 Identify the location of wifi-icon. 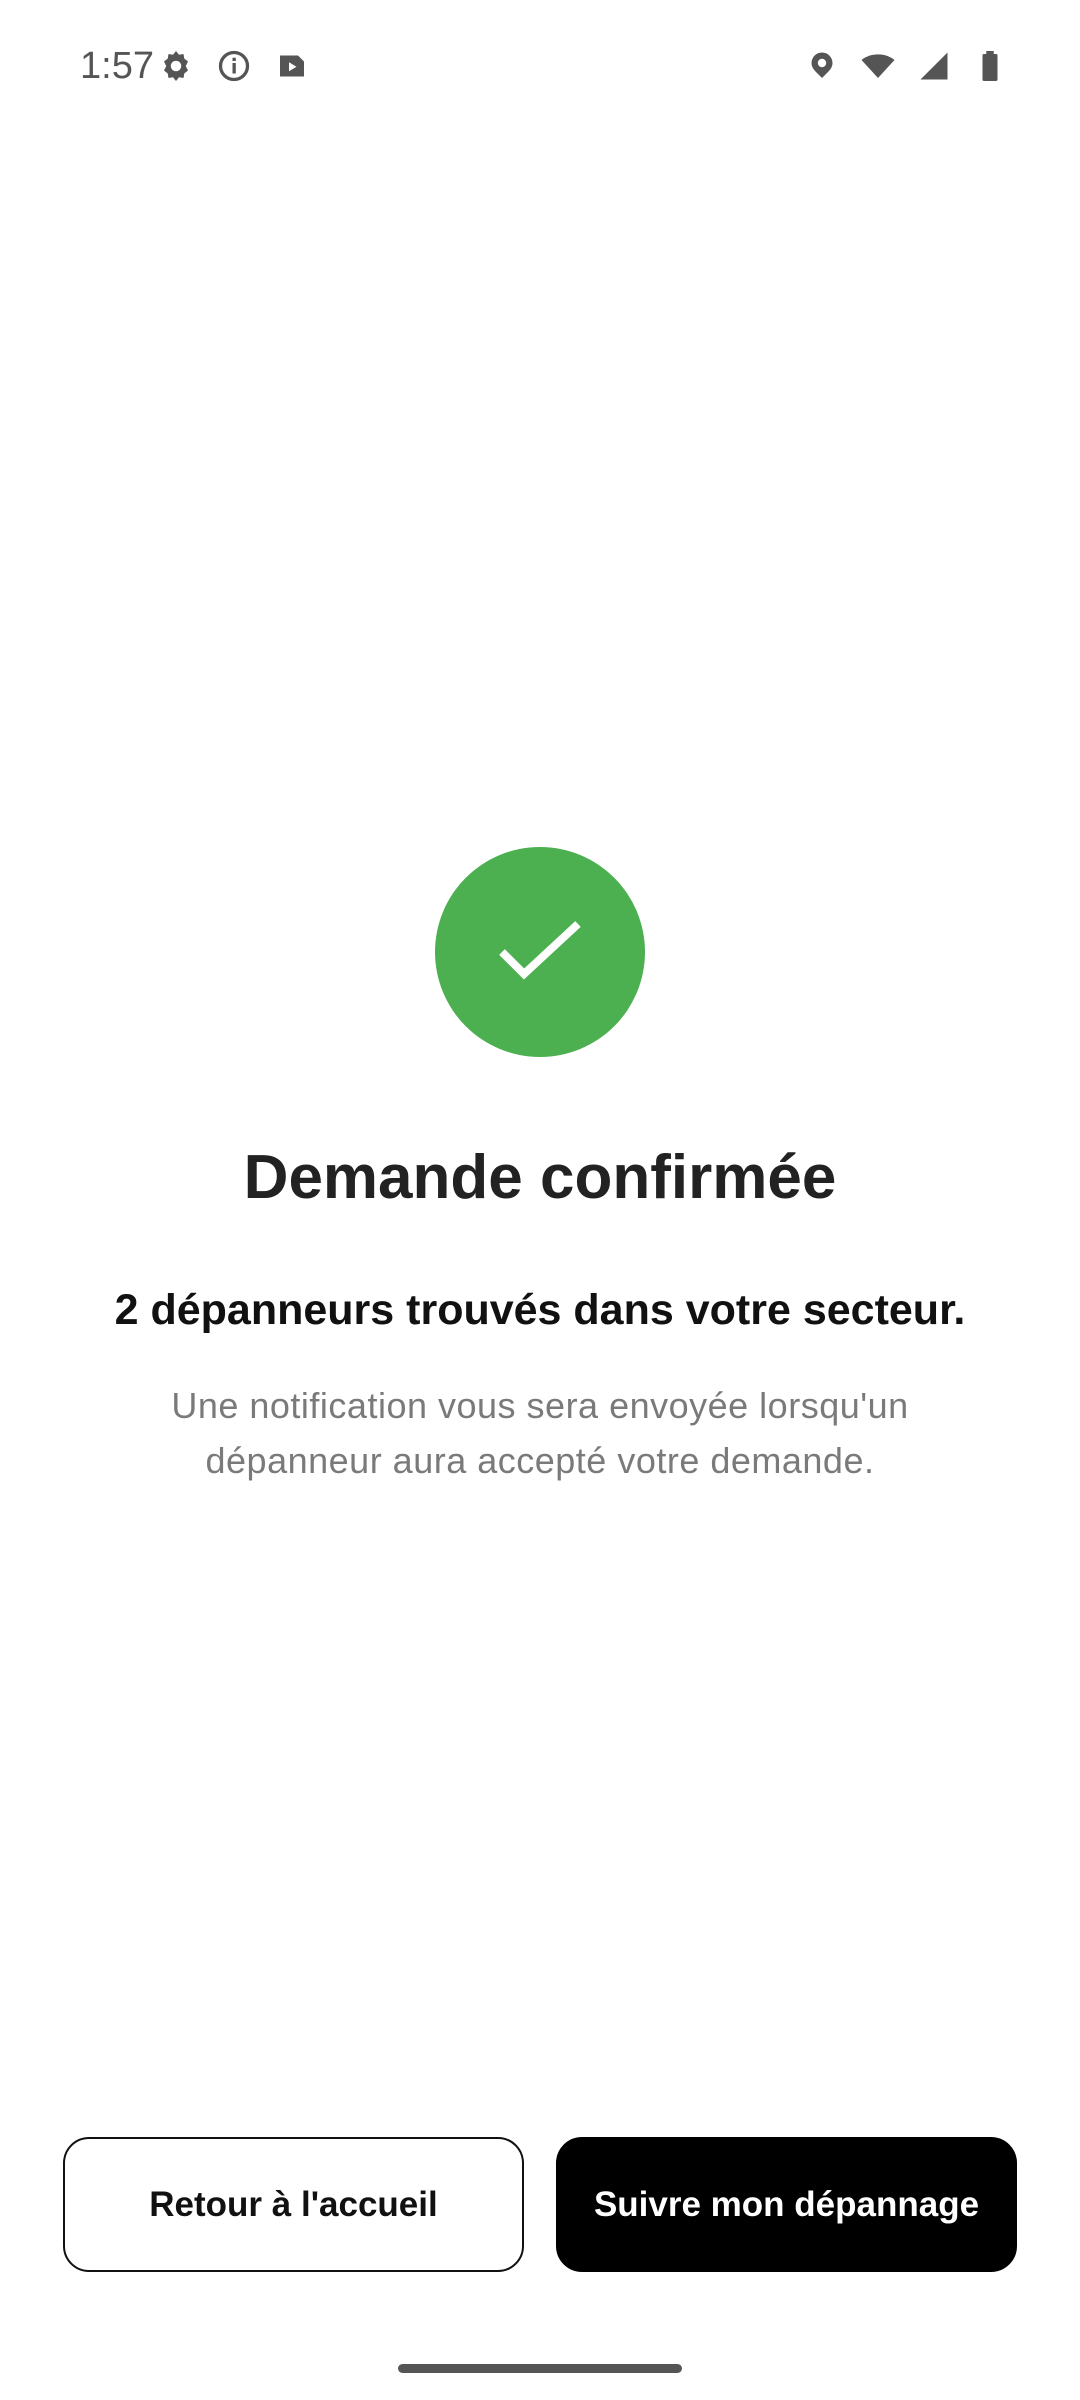
(878, 66).